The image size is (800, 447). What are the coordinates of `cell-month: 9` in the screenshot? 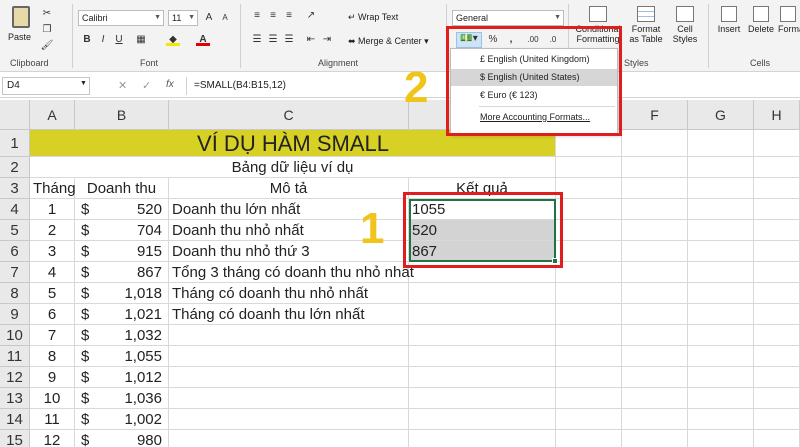 It's located at (52, 377).